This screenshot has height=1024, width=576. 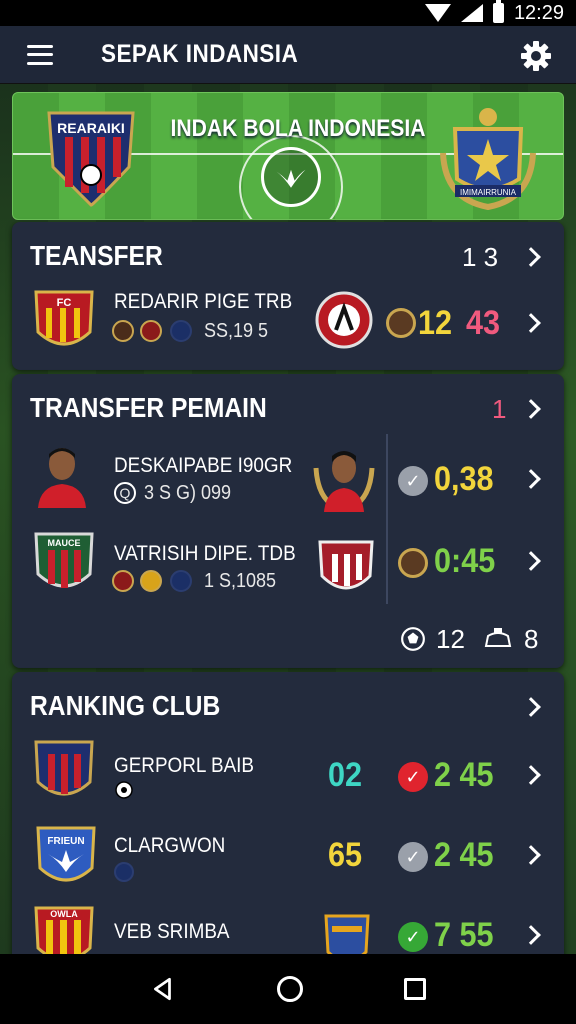 I want to click on signal-icon, so click(x=471, y=13).